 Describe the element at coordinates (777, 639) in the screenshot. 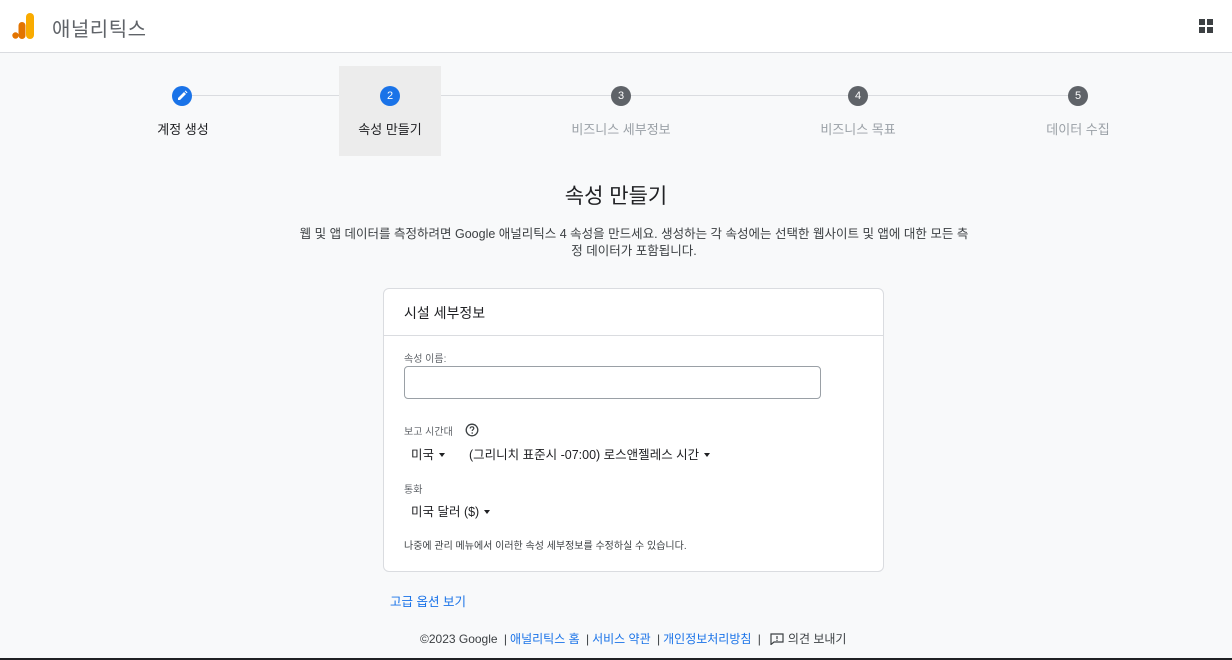

I see `feedback-icon` at that location.